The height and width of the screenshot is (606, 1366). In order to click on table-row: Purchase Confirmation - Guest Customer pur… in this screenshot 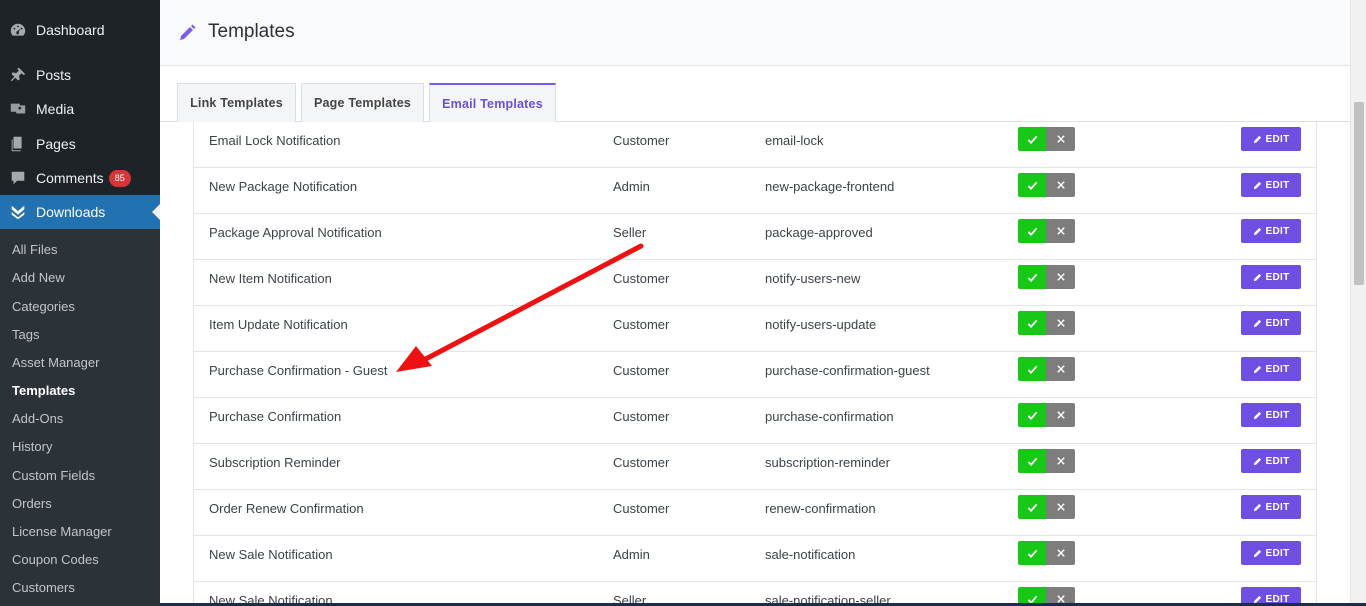, I will do `click(755, 375)`.